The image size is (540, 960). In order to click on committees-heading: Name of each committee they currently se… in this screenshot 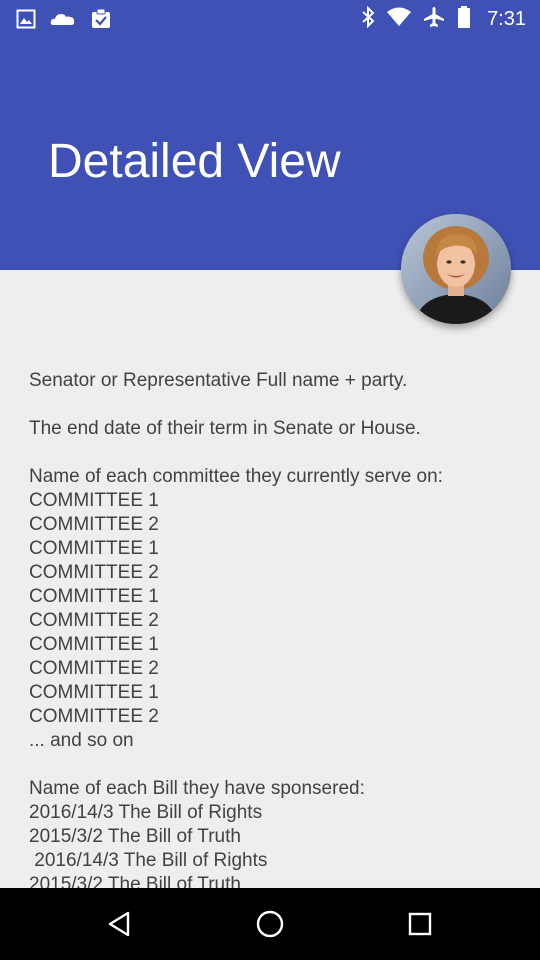, I will do `click(236, 476)`.